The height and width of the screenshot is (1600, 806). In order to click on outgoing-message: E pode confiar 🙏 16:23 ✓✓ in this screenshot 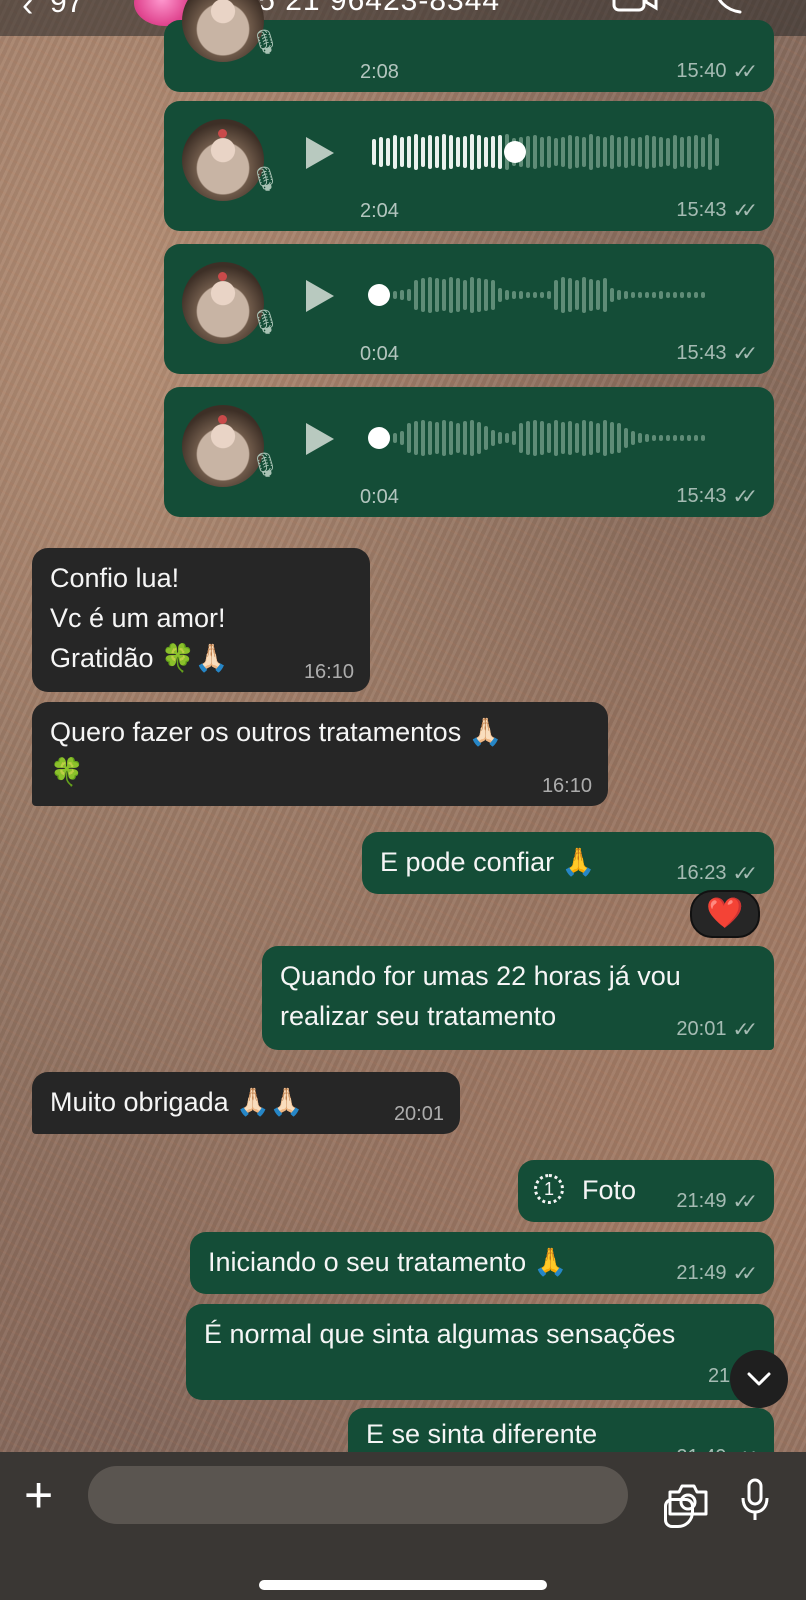, I will do `click(568, 863)`.